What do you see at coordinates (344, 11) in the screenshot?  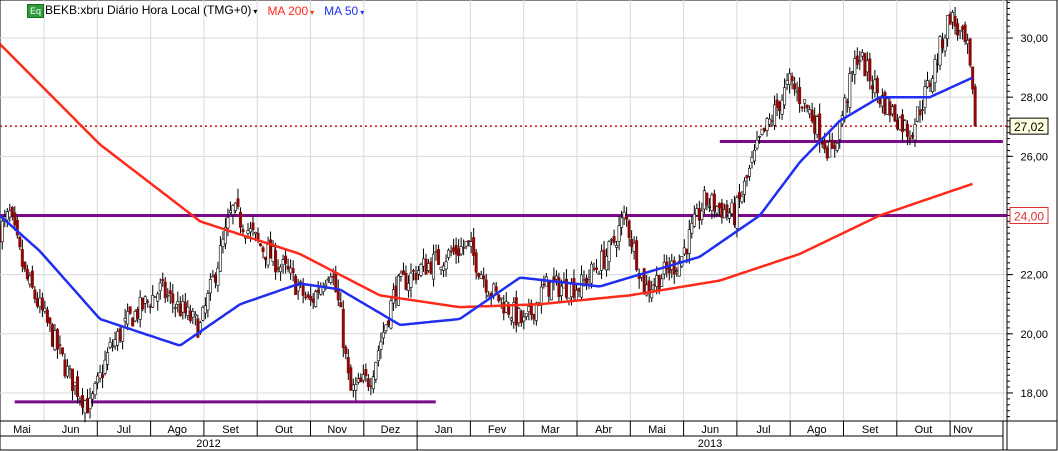 I see `ma50-selector: MA 50 ▾` at bounding box center [344, 11].